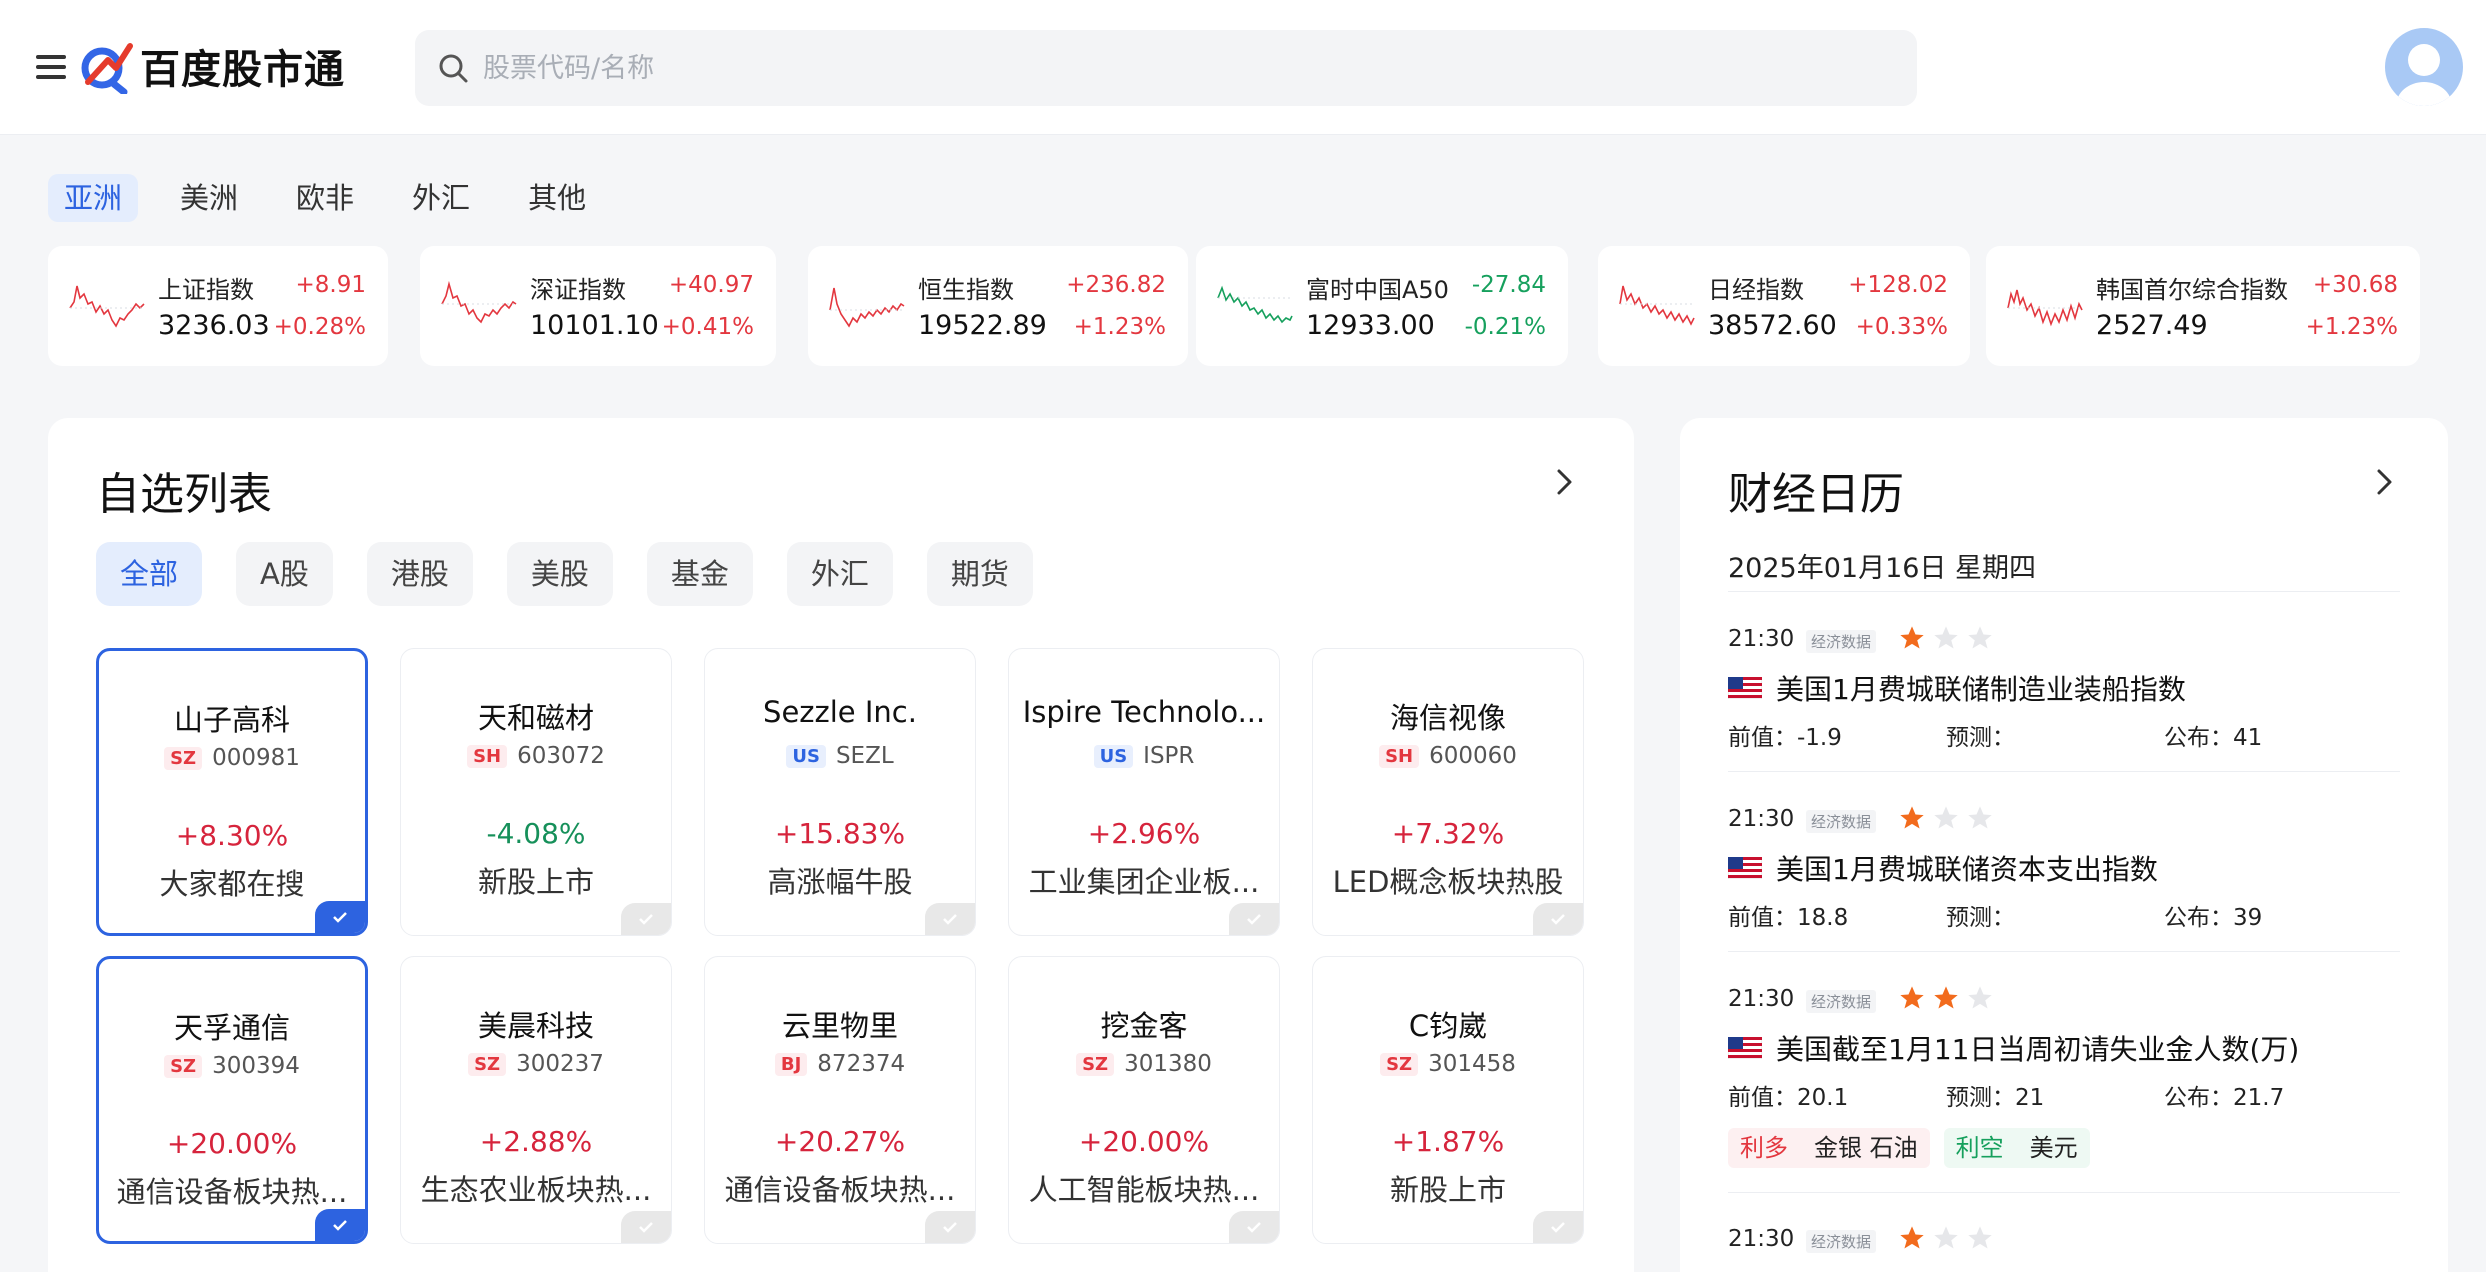 The image size is (2486, 1272). What do you see at coordinates (206, 290) in the screenshot?
I see `index-name: 上证指数` at bounding box center [206, 290].